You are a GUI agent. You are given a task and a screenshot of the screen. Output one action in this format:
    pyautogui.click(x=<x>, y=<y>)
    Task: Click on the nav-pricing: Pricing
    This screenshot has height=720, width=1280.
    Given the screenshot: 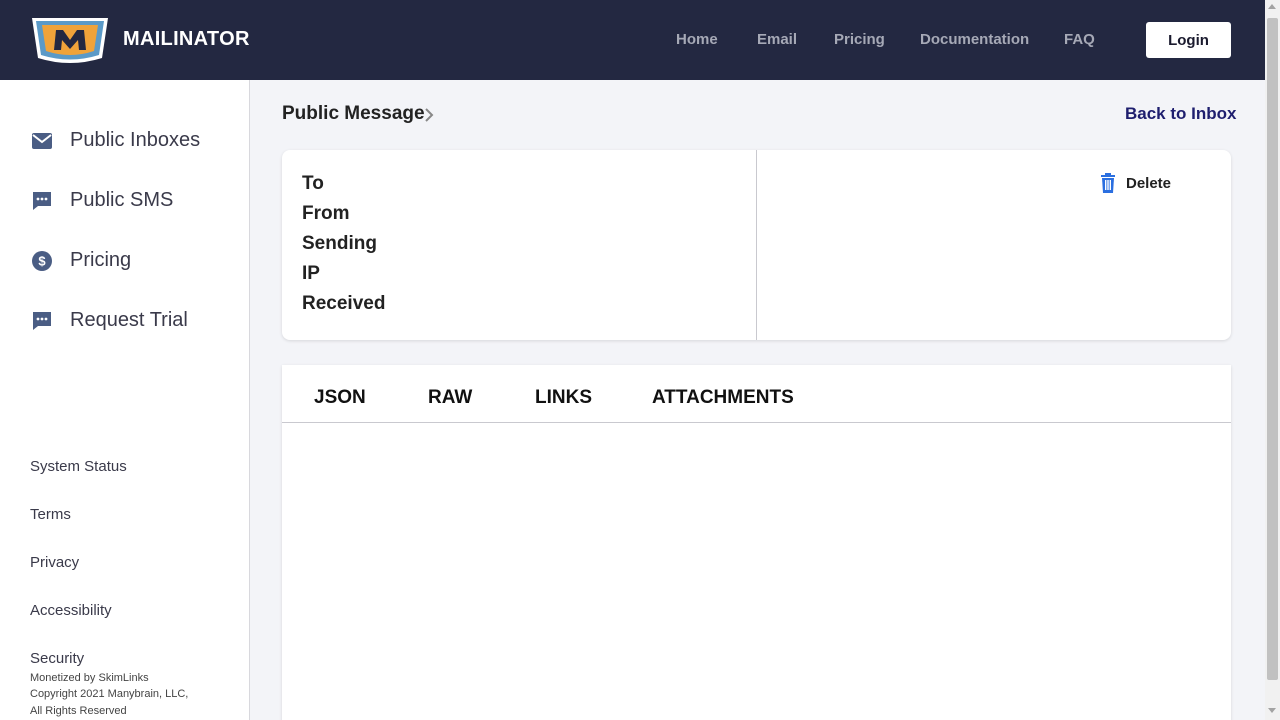 What is the action you would take?
    pyautogui.click(x=859, y=39)
    